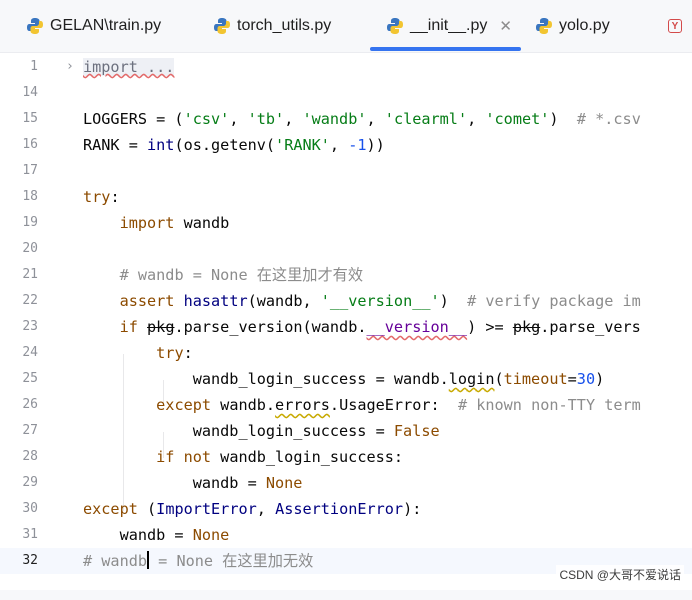 This screenshot has width=692, height=600. Describe the element at coordinates (346, 483) in the screenshot. I see `code-line: 29 wandb = None` at that location.